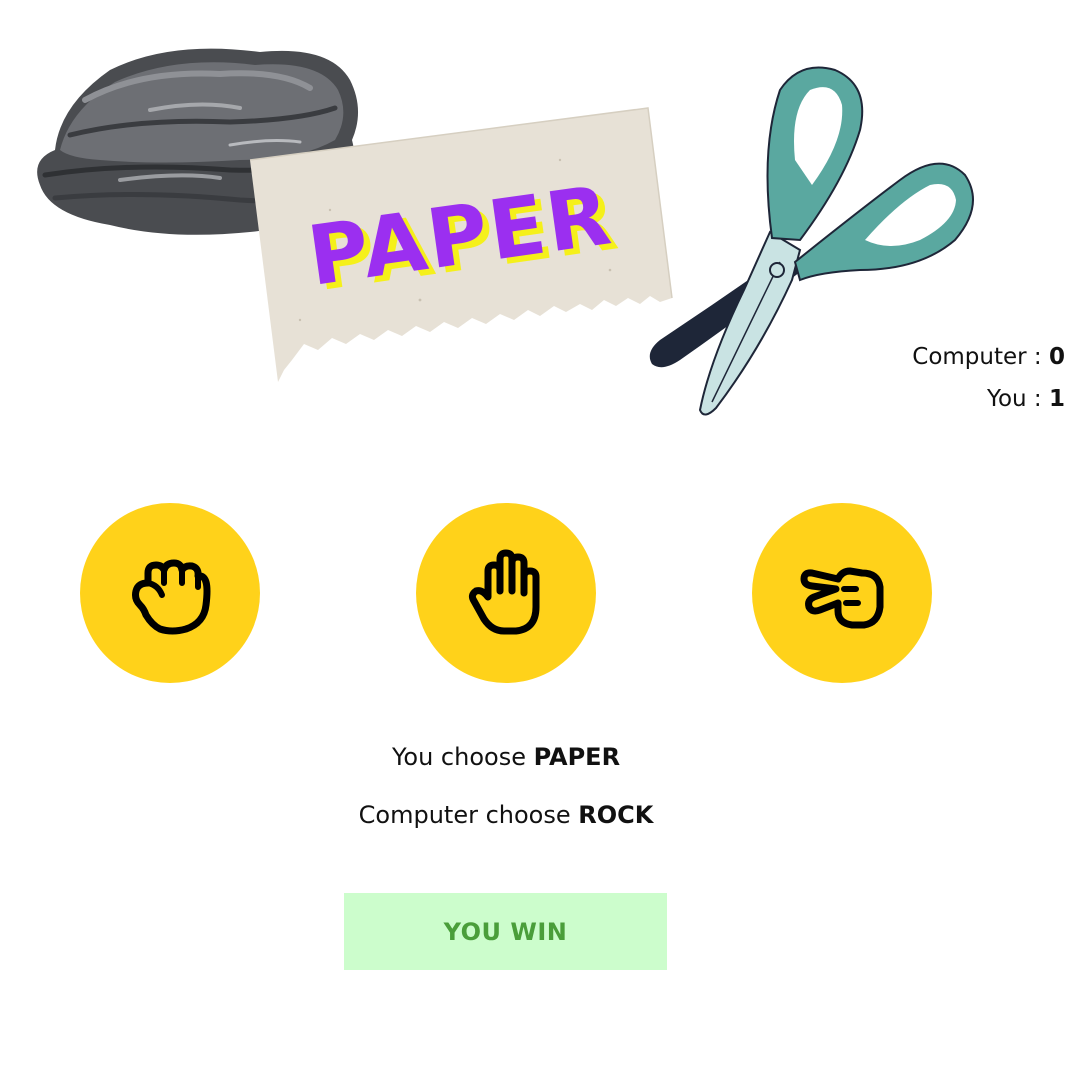 Image resolution: width=1080 pixels, height=1080 pixels. I want to click on fist-icon, so click(171, 597).